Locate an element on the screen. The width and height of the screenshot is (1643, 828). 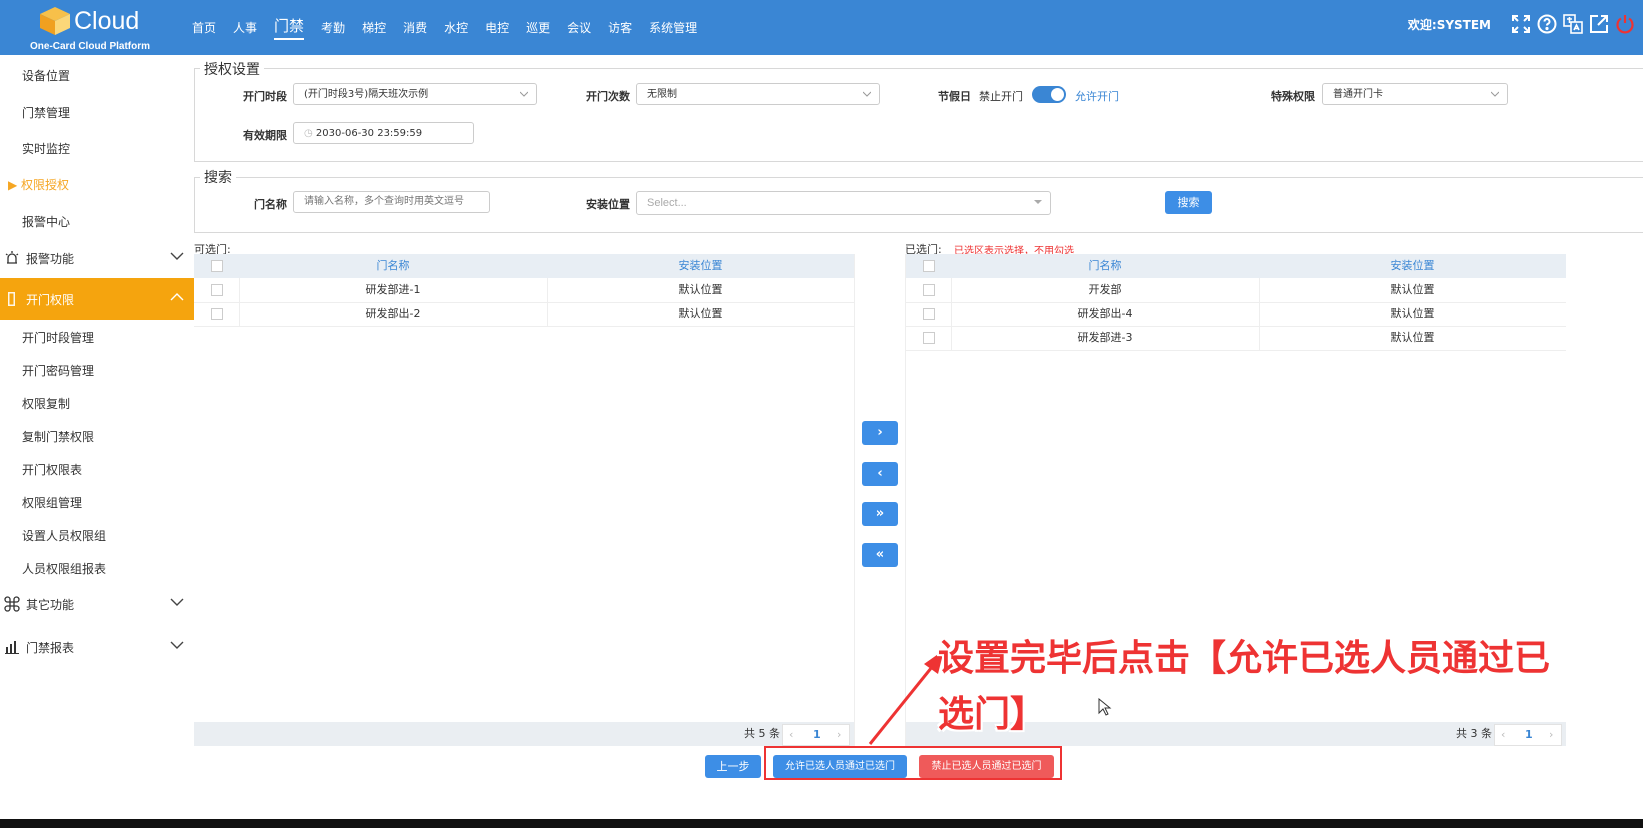
location-label: 安装位置 is located at coordinates (608, 204).